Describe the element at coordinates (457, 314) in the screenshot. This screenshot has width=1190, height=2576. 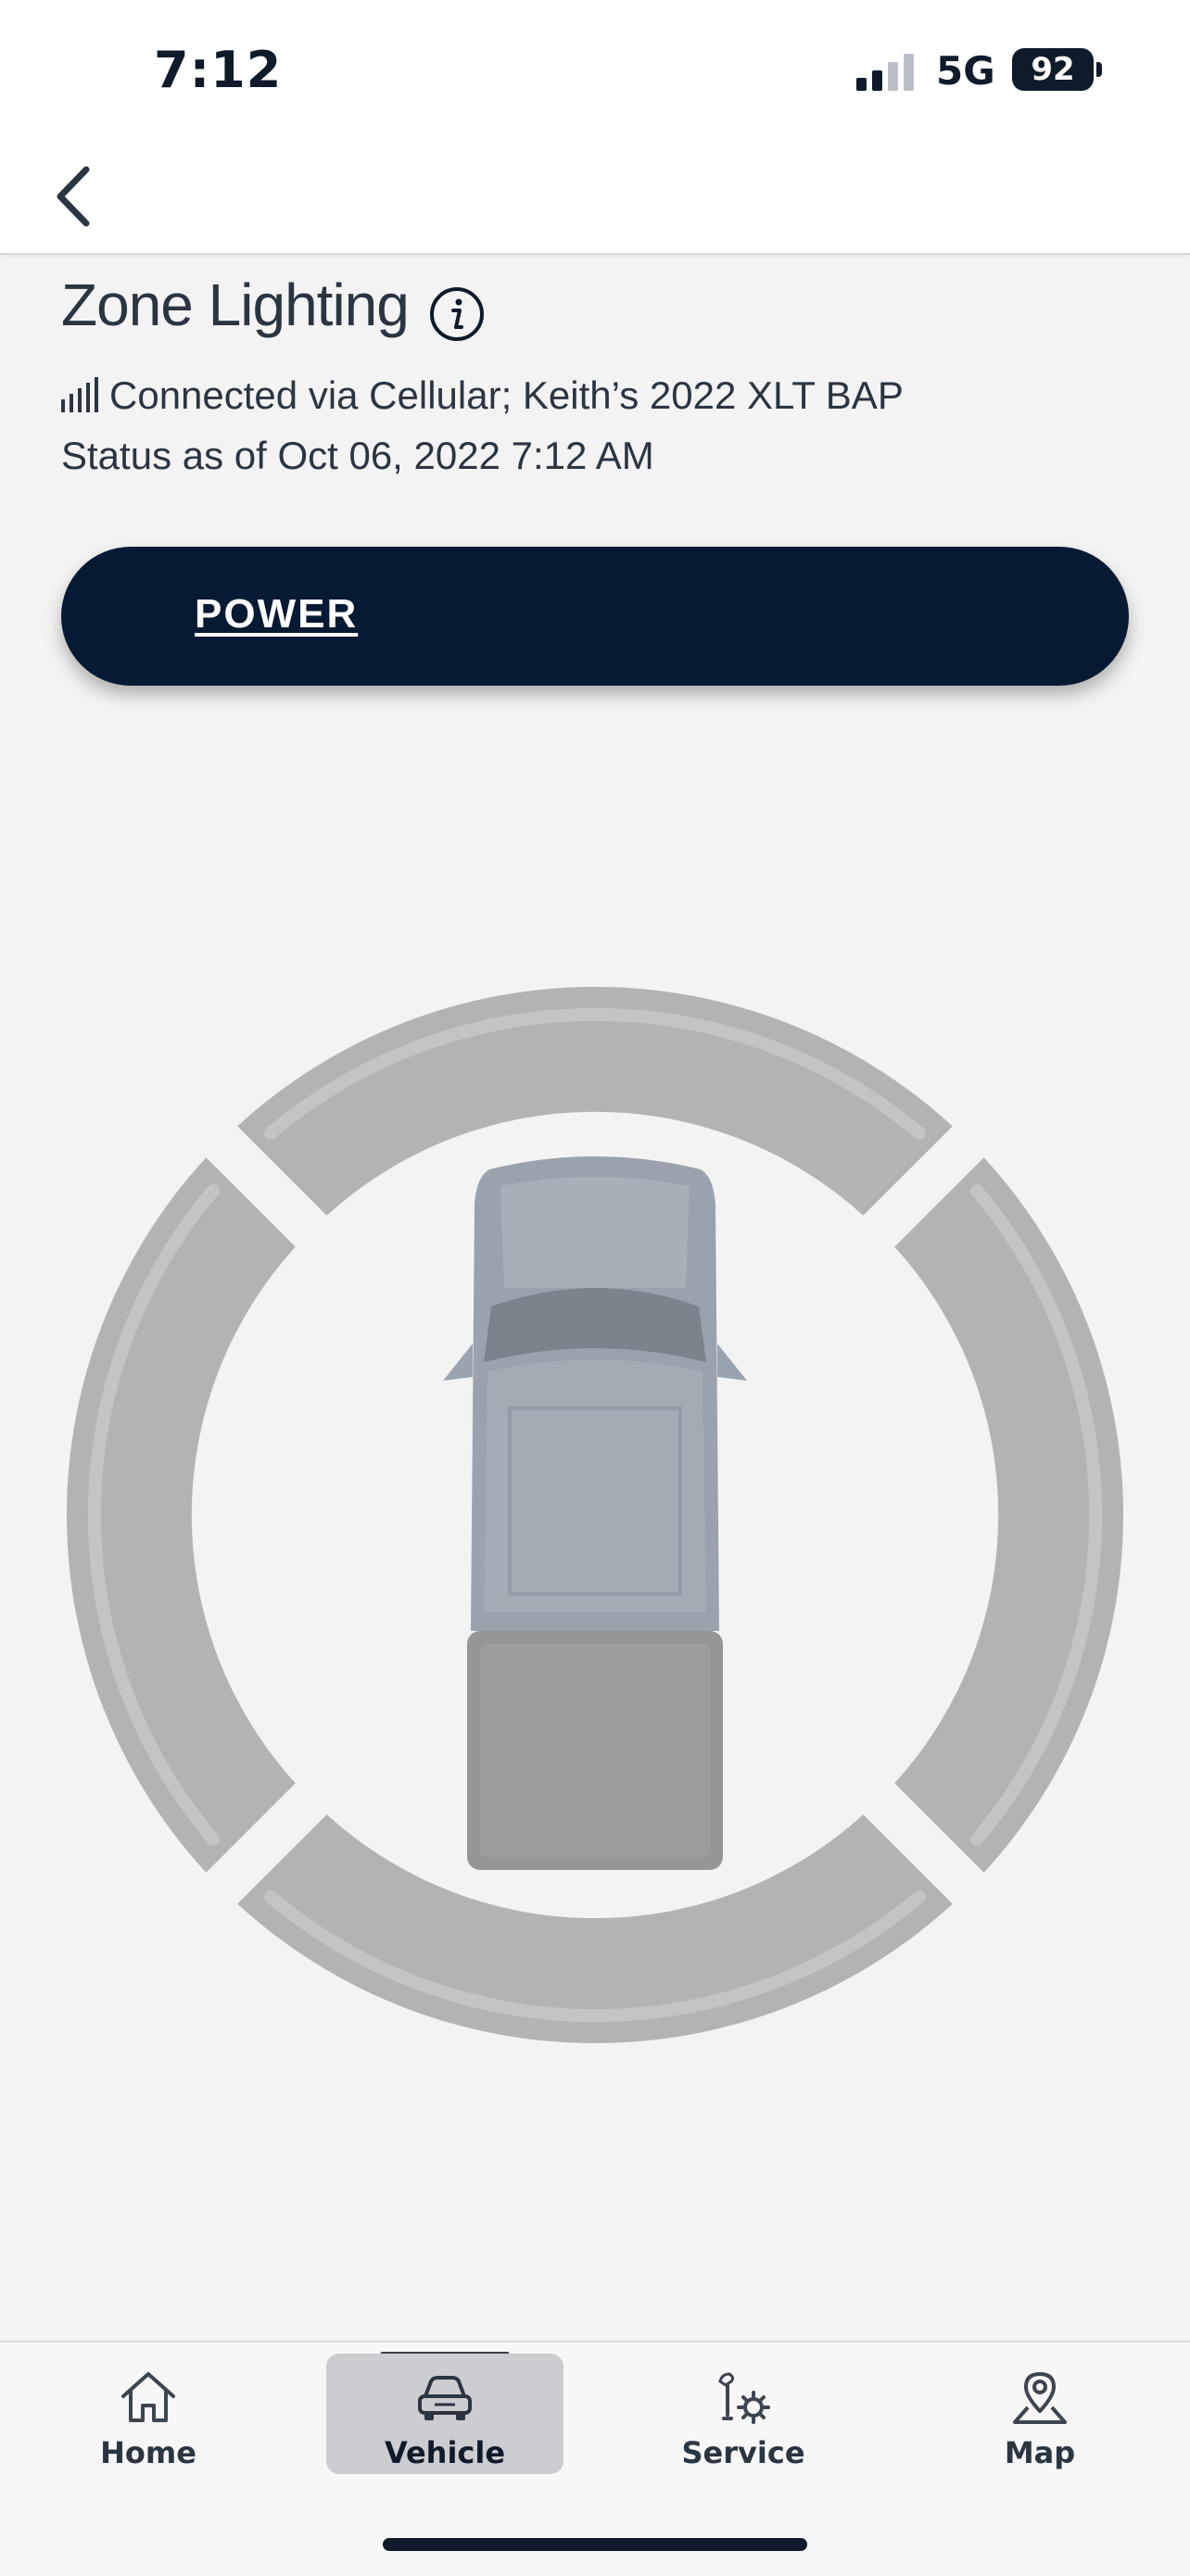
I see `info-icon` at that location.